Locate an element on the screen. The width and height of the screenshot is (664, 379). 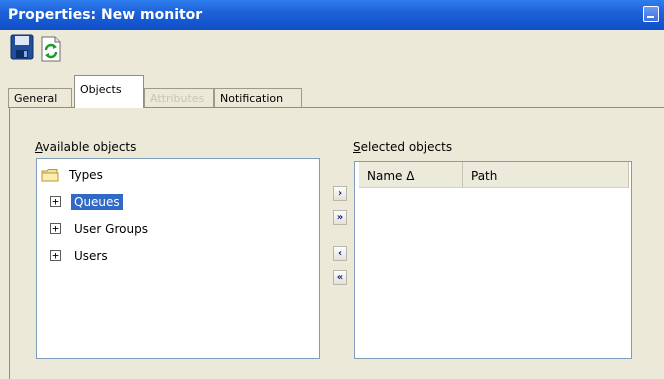
tab-attributes: Attributes is located at coordinates (179, 98).